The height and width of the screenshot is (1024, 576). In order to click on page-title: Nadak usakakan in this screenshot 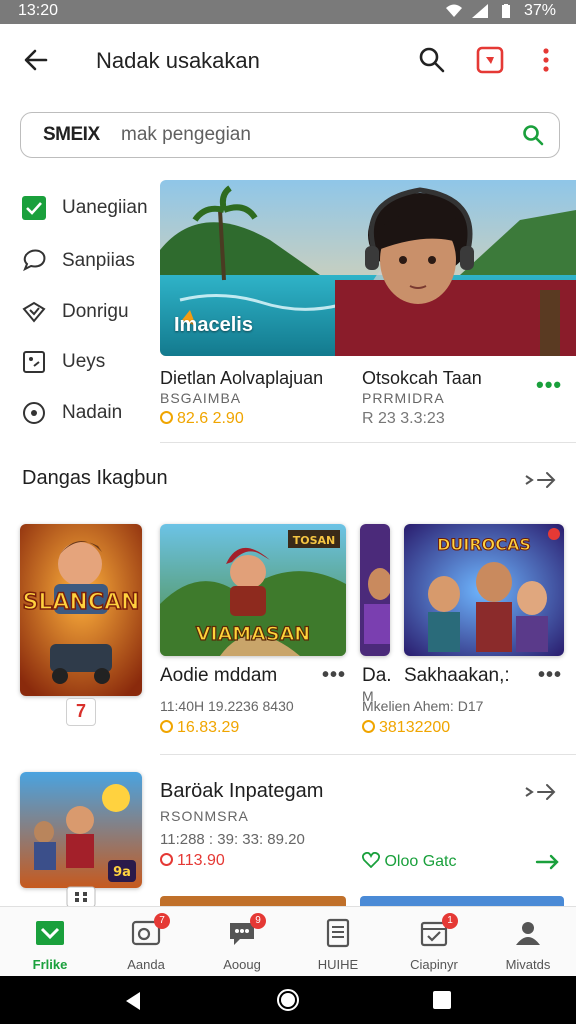, I will do `click(178, 60)`.